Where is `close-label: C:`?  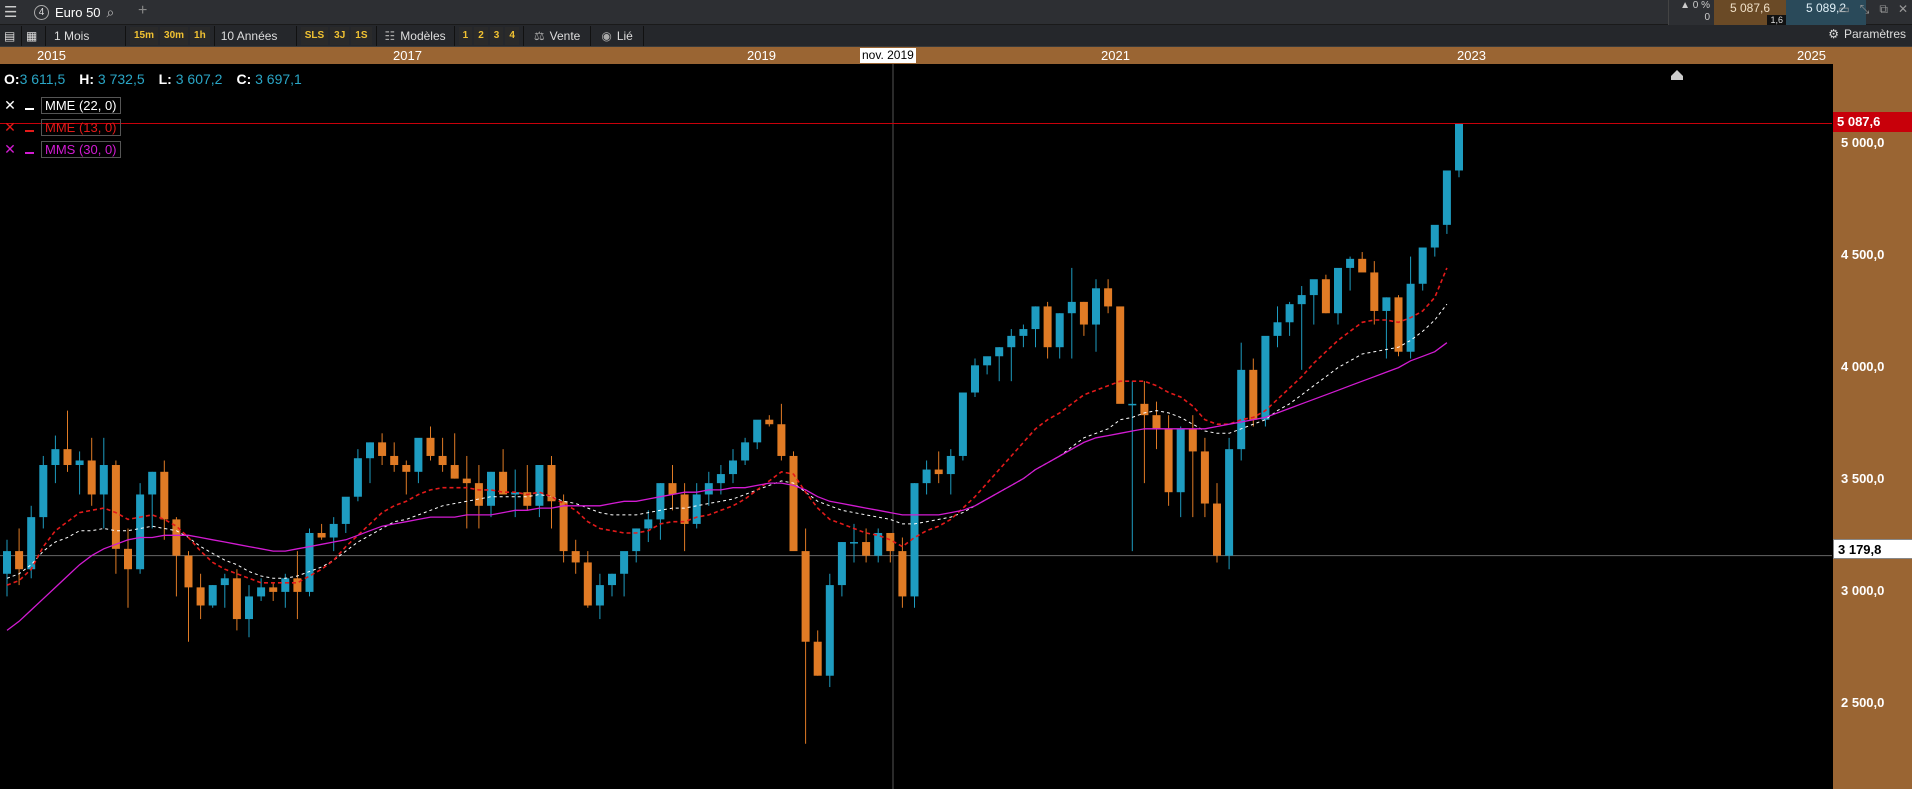 close-label: C: is located at coordinates (244, 79).